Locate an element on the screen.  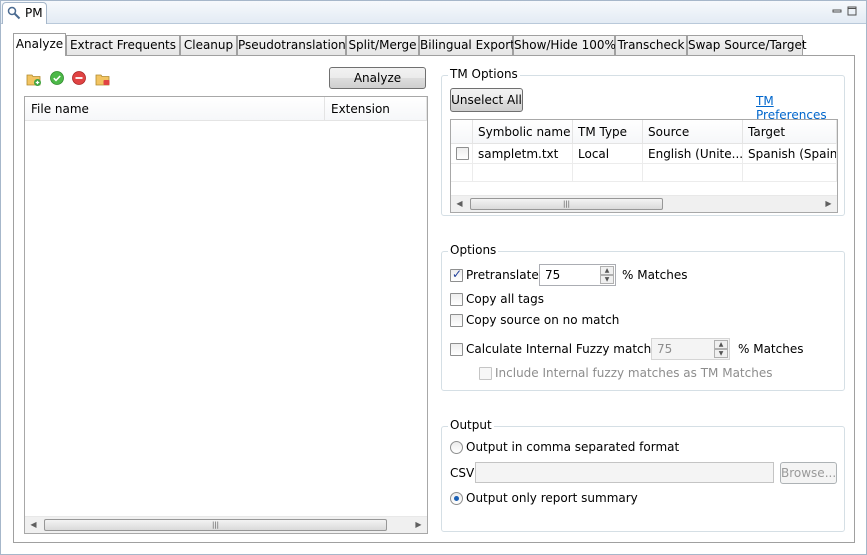
clear-folder-icon is located at coordinates (103, 79).